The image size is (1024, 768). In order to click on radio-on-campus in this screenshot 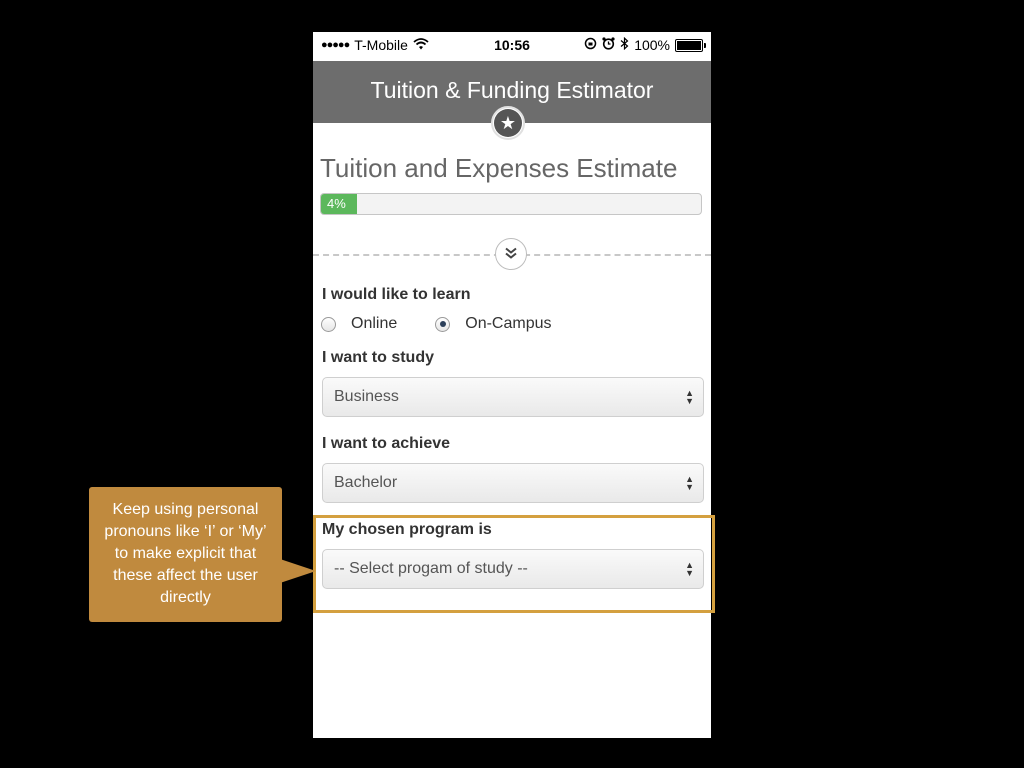, I will do `click(443, 324)`.